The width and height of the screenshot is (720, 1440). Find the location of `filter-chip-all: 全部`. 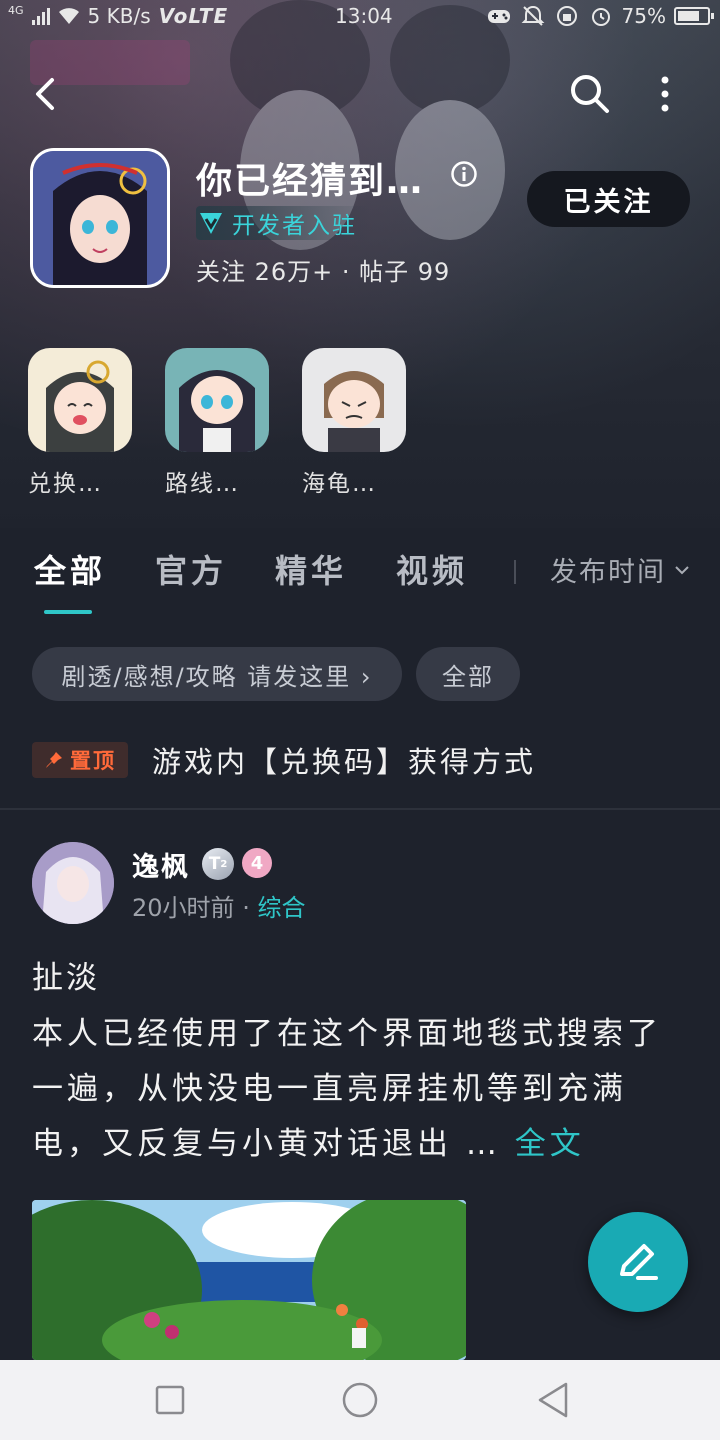

filter-chip-all: 全部 is located at coordinates (468, 674).